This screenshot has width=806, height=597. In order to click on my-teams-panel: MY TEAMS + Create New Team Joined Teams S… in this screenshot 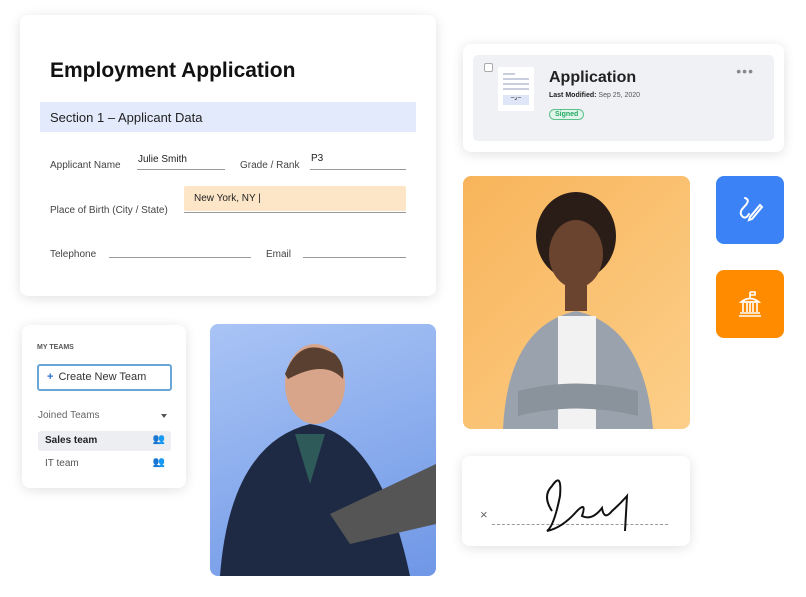, I will do `click(104, 406)`.